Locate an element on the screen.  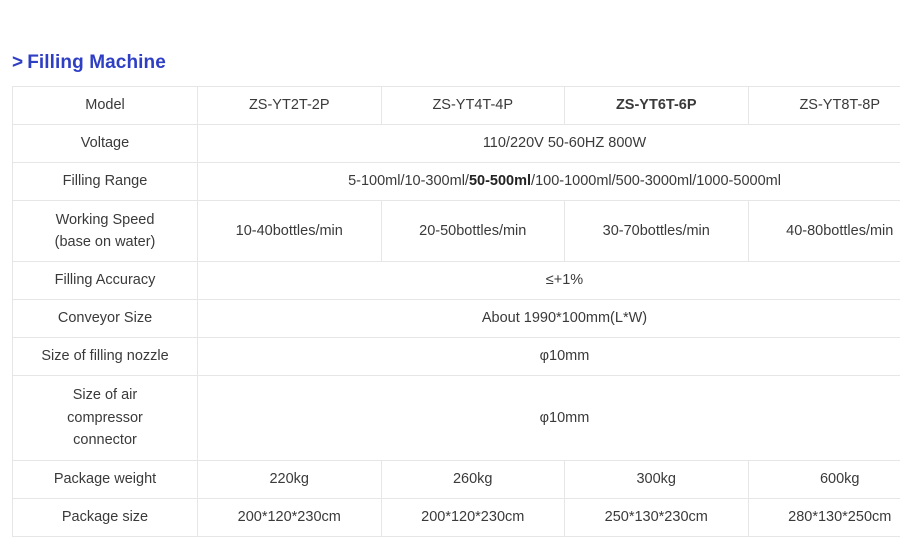
page-title: > Filling Machine is located at coordinates (89, 63).